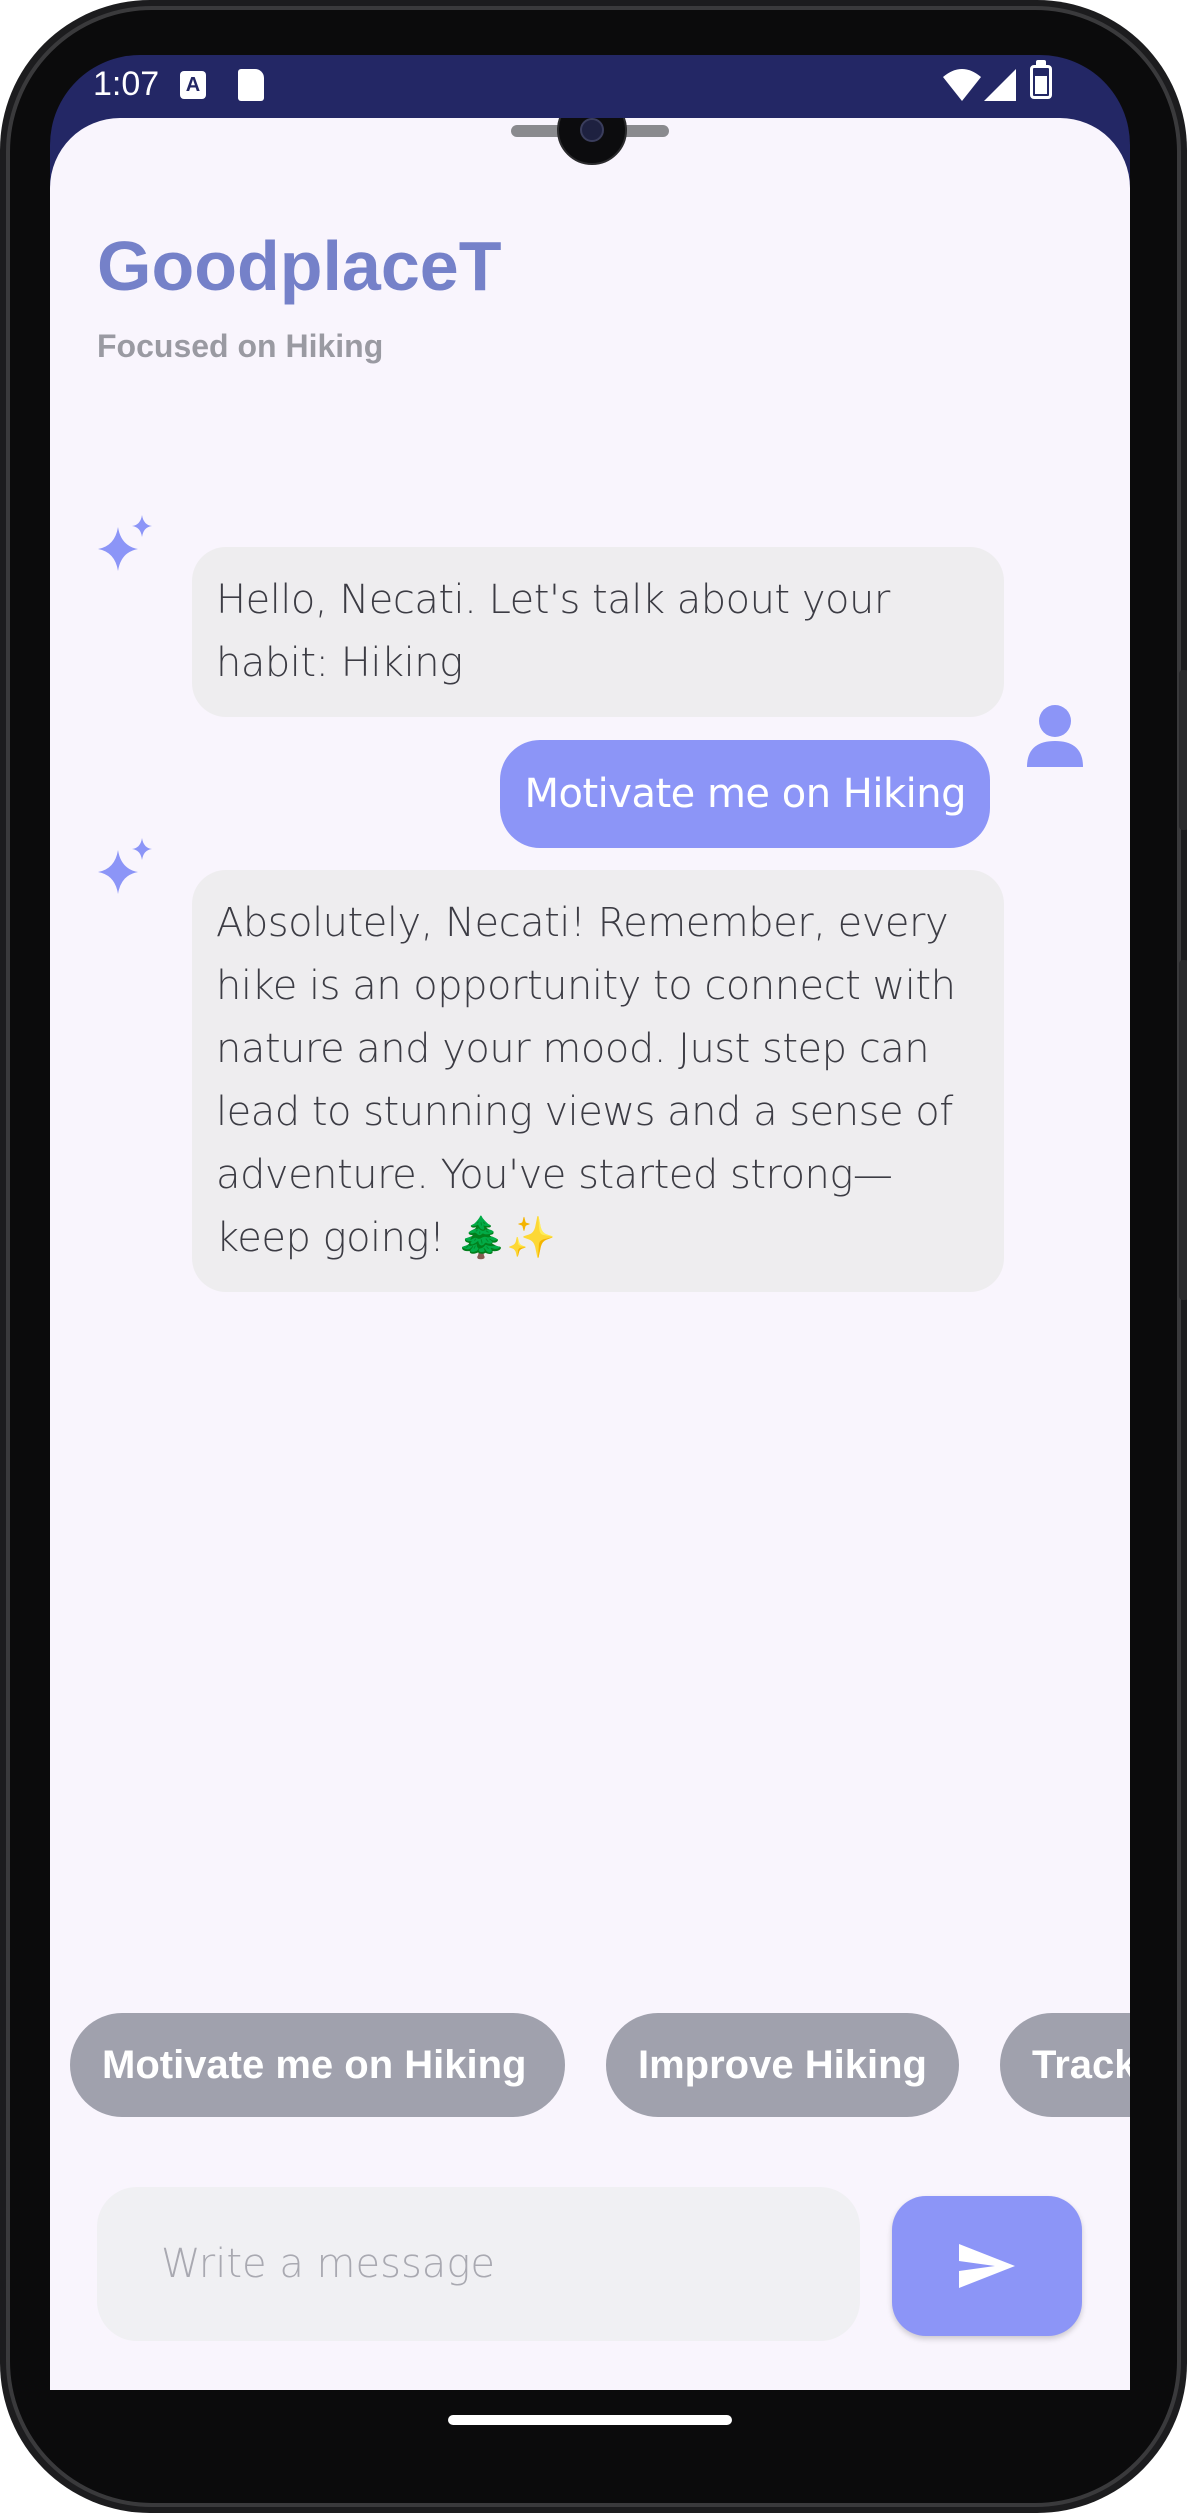 This screenshot has height=2513, width=1187. Describe the element at coordinates (1065, 2065) in the screenshot. I see `suggestion-chip-track: Track` at that location.